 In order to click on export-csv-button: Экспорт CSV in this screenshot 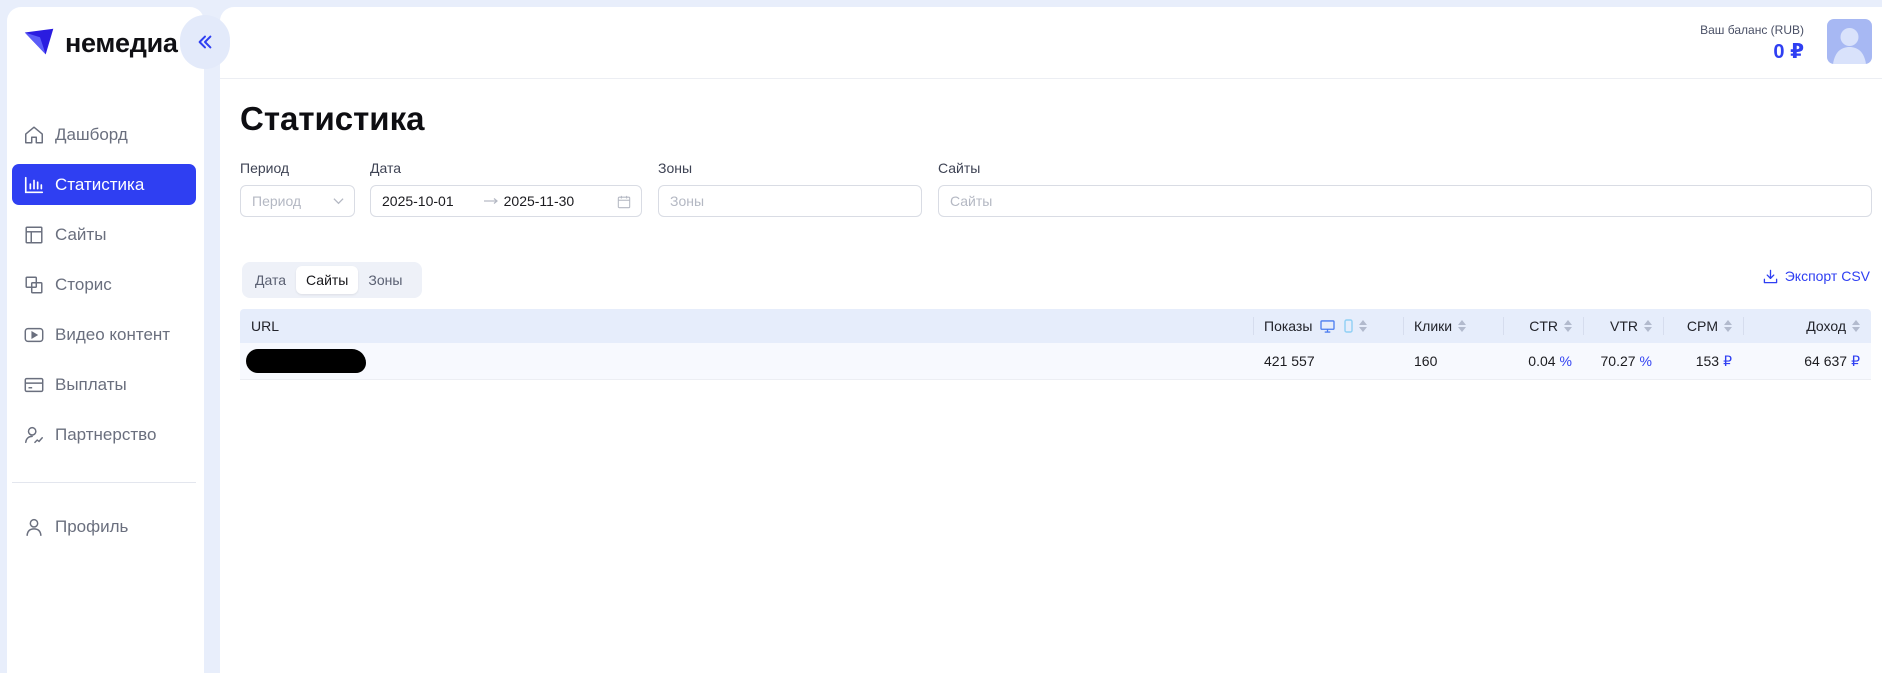, I will do `click(1816, 276)`.